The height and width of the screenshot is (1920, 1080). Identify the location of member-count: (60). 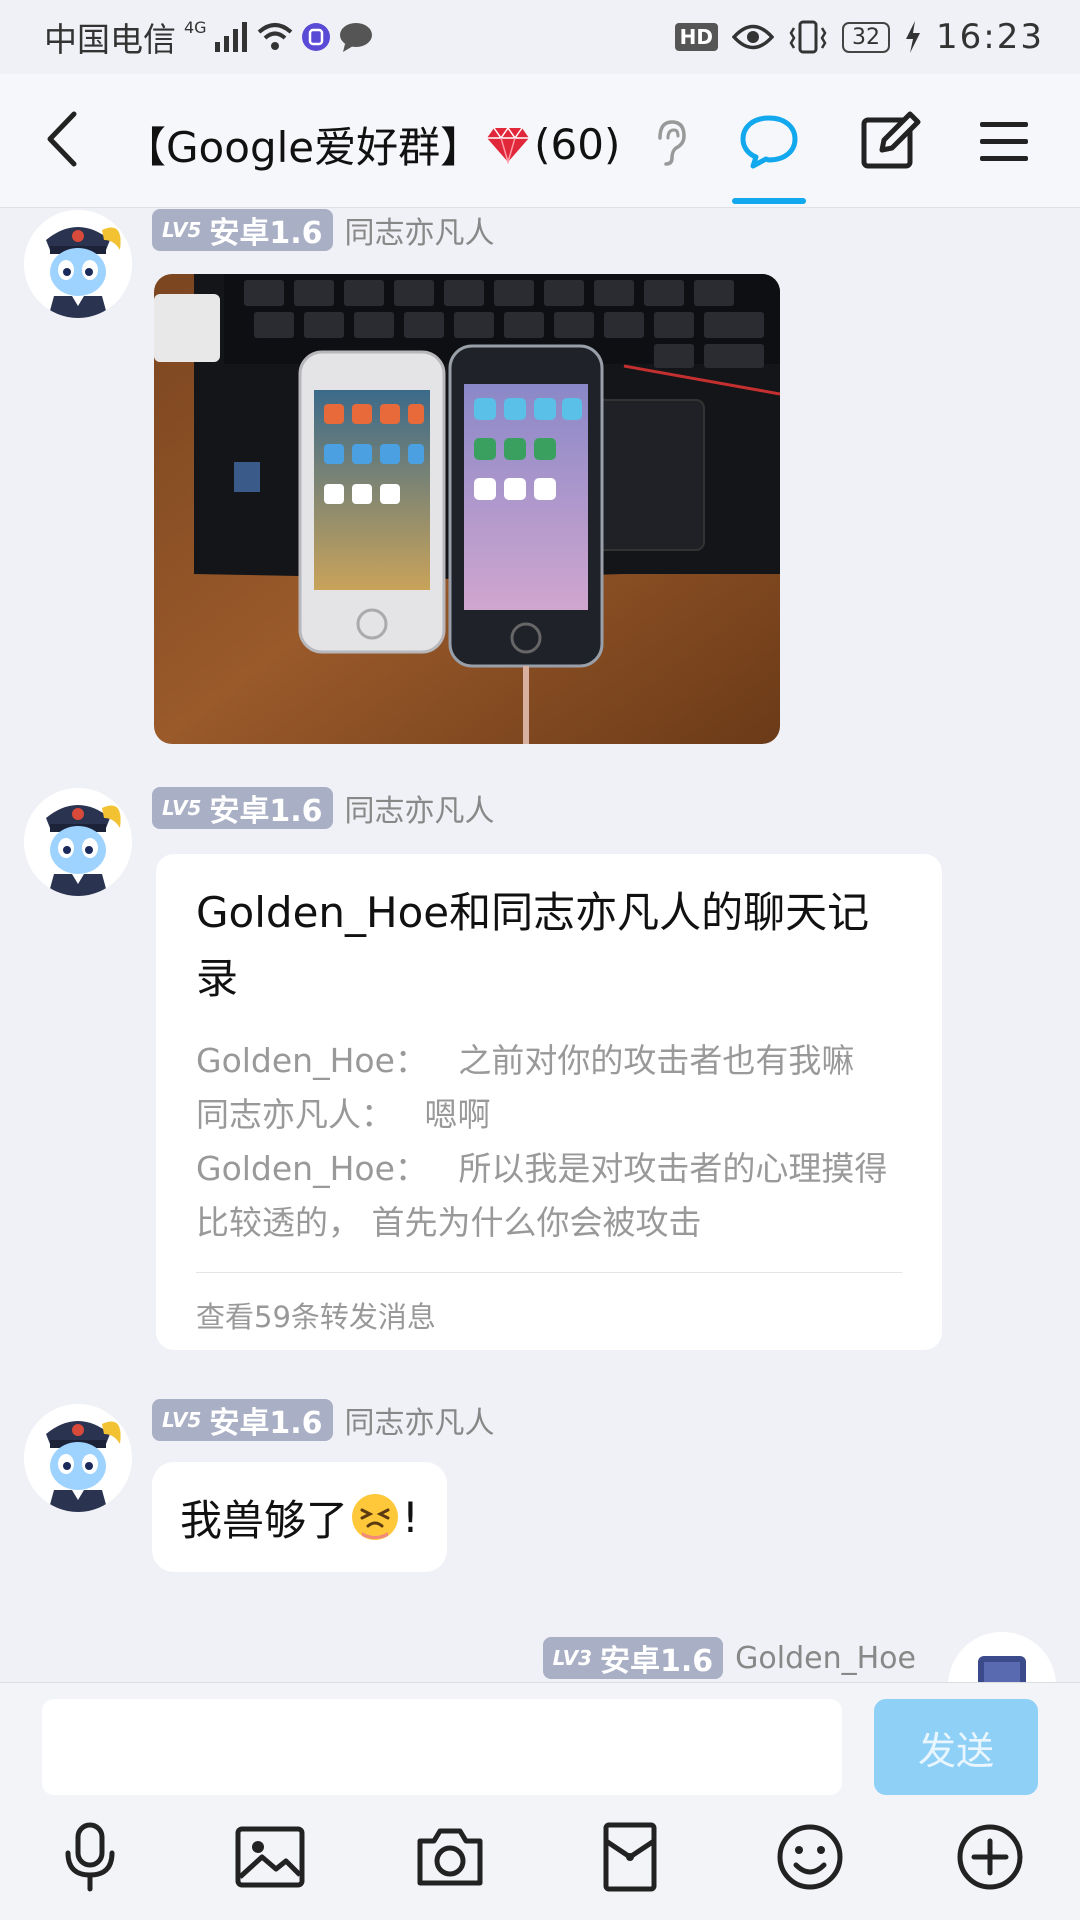
(577, 144).